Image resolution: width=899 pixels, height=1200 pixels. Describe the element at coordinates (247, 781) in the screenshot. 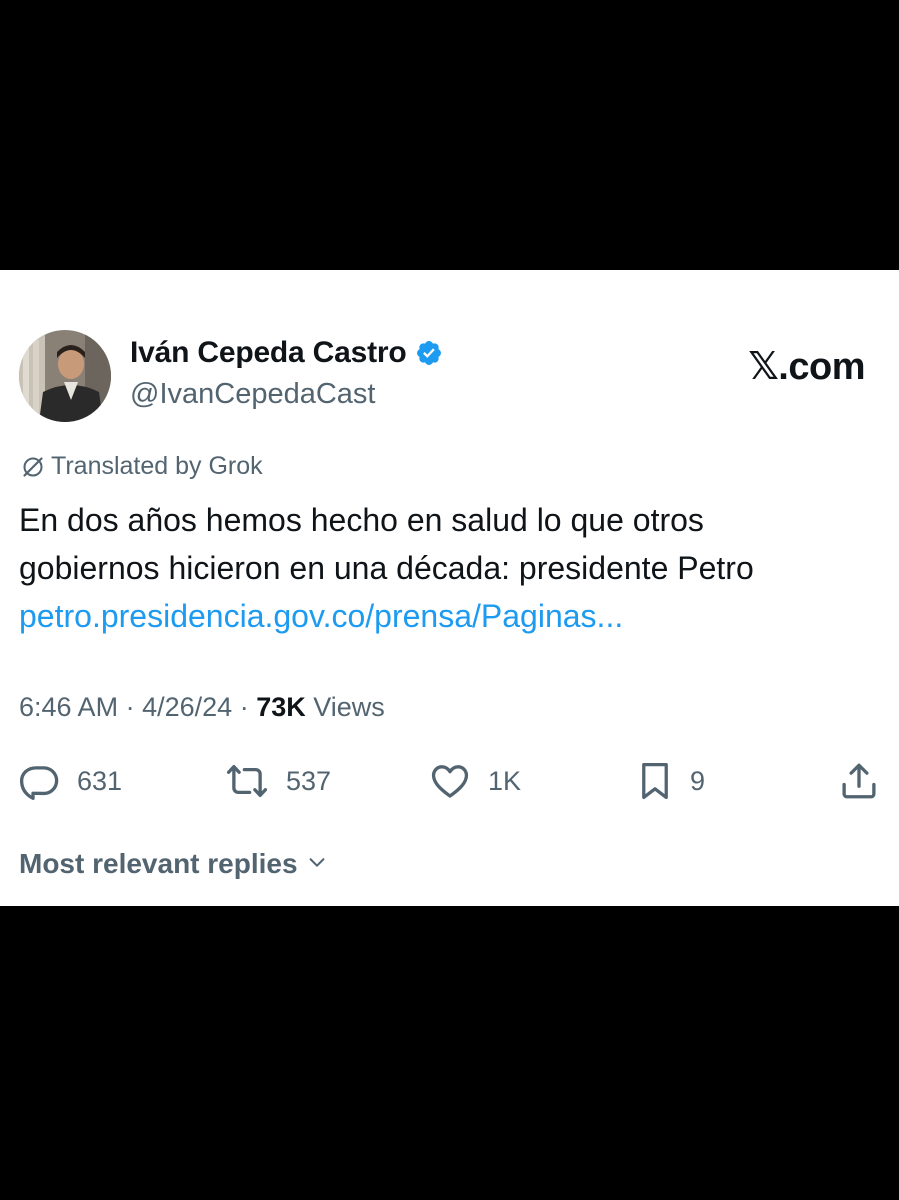

I see `repost-icon` at that location.